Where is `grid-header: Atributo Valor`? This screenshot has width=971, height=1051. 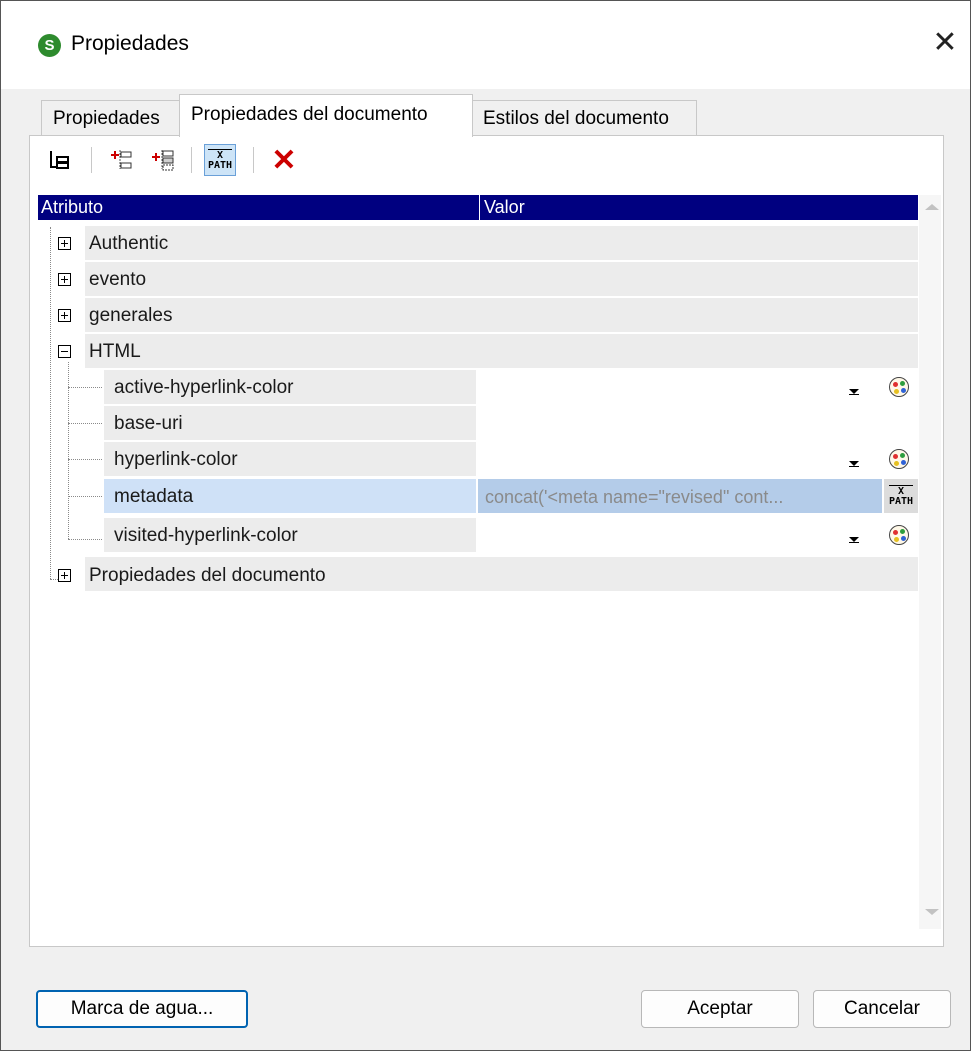 grid-header: Atributo Valor is located at coordinates (478, 207).